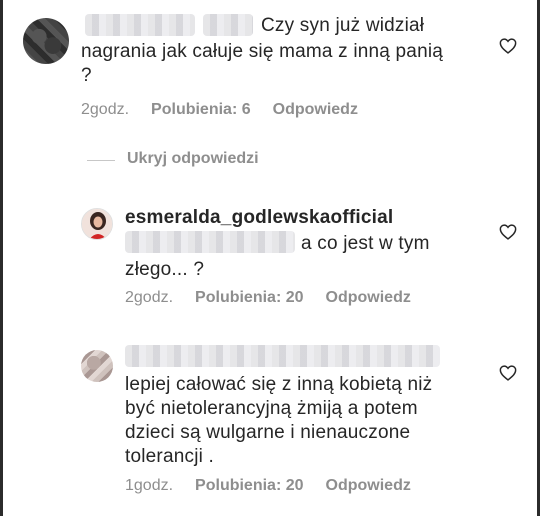 This screenshot has height=516, width=540. I want to click on comment-meta: 2godz. Polubienia: 6 Odpowiedz, so click(230, 110).